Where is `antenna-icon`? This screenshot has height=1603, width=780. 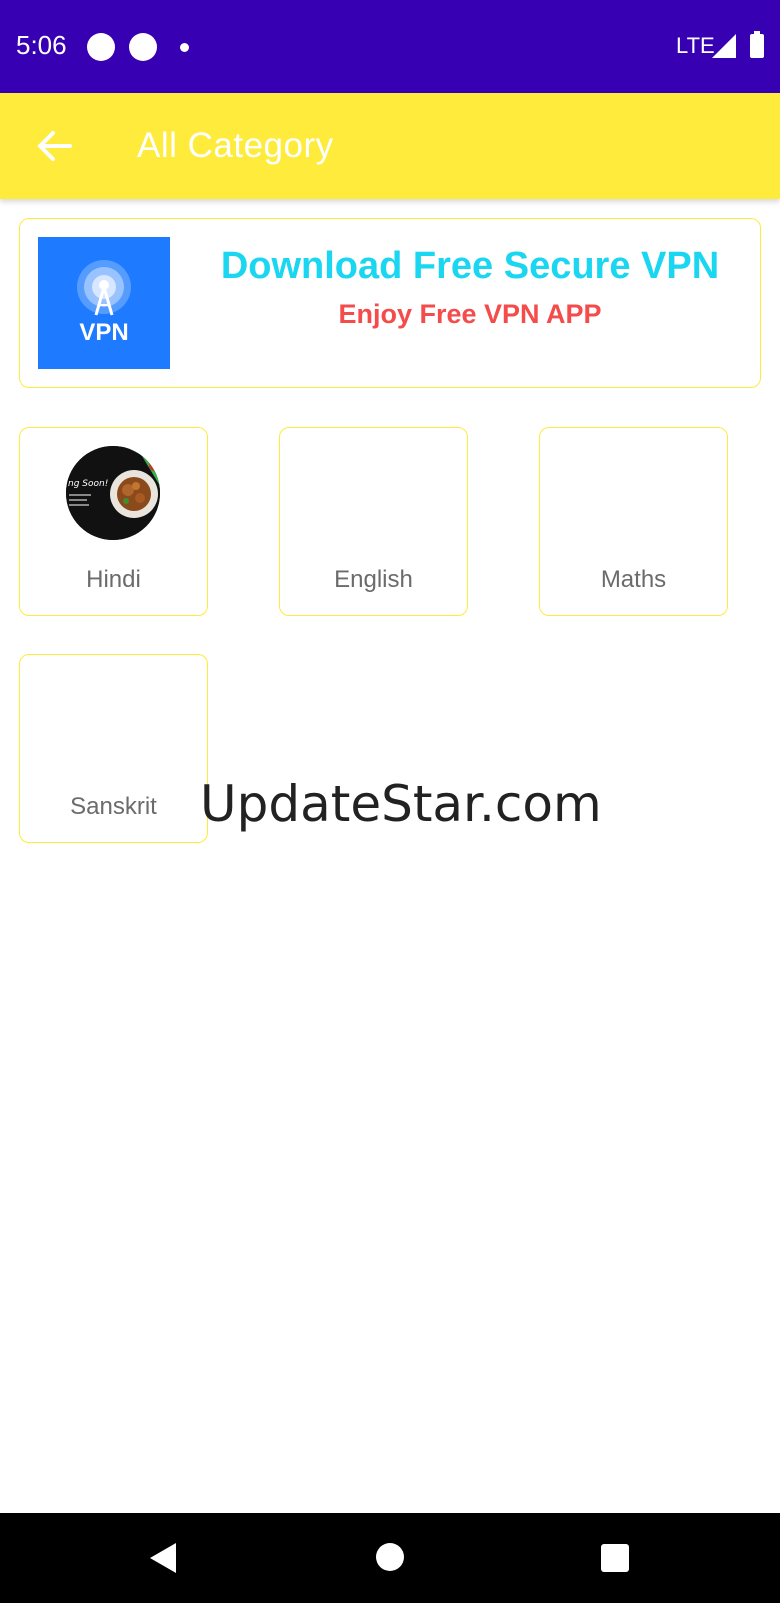 antenna-icon is located at coordinates (104, 288).